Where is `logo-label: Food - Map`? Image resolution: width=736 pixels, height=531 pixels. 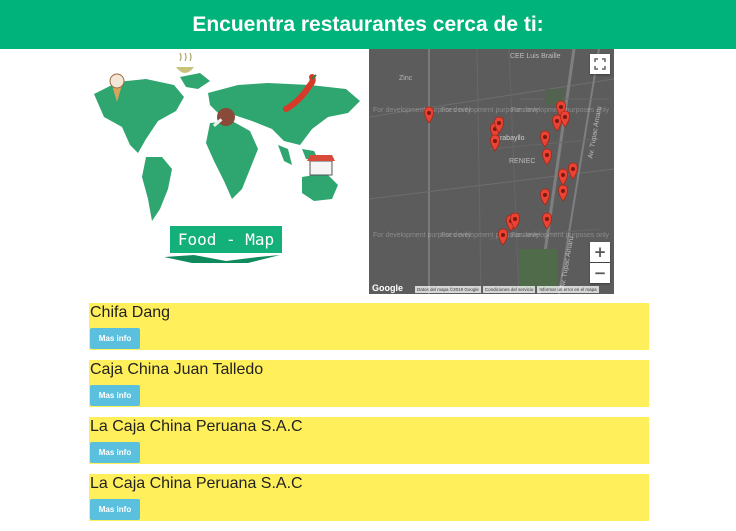 logo-label: Food - Map is located at coordinates (226, 239).